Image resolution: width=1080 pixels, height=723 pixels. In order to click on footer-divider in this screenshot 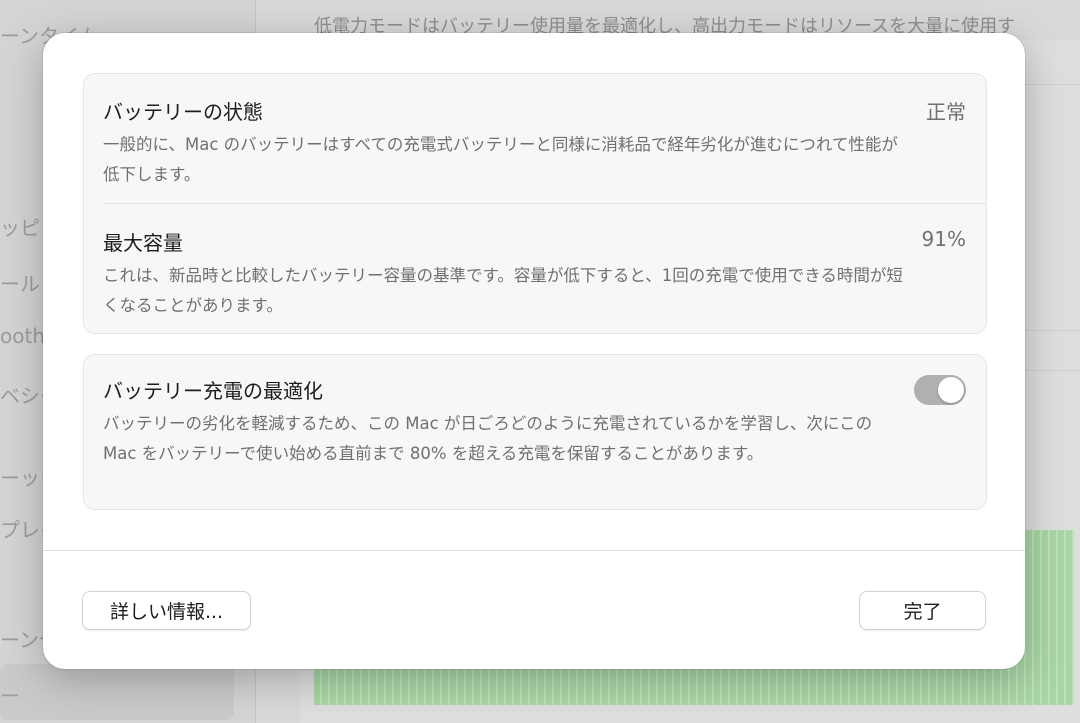, I will do `click(534, 550)`.